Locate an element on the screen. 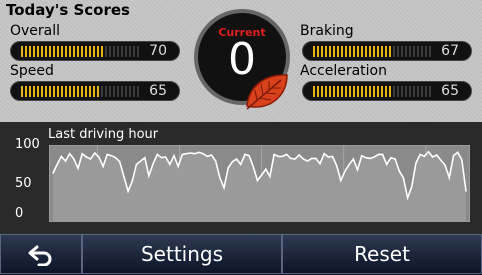 The width and height of the screenshot is (482, 275). back-arrow-icon is located at coordinates (40, 255).